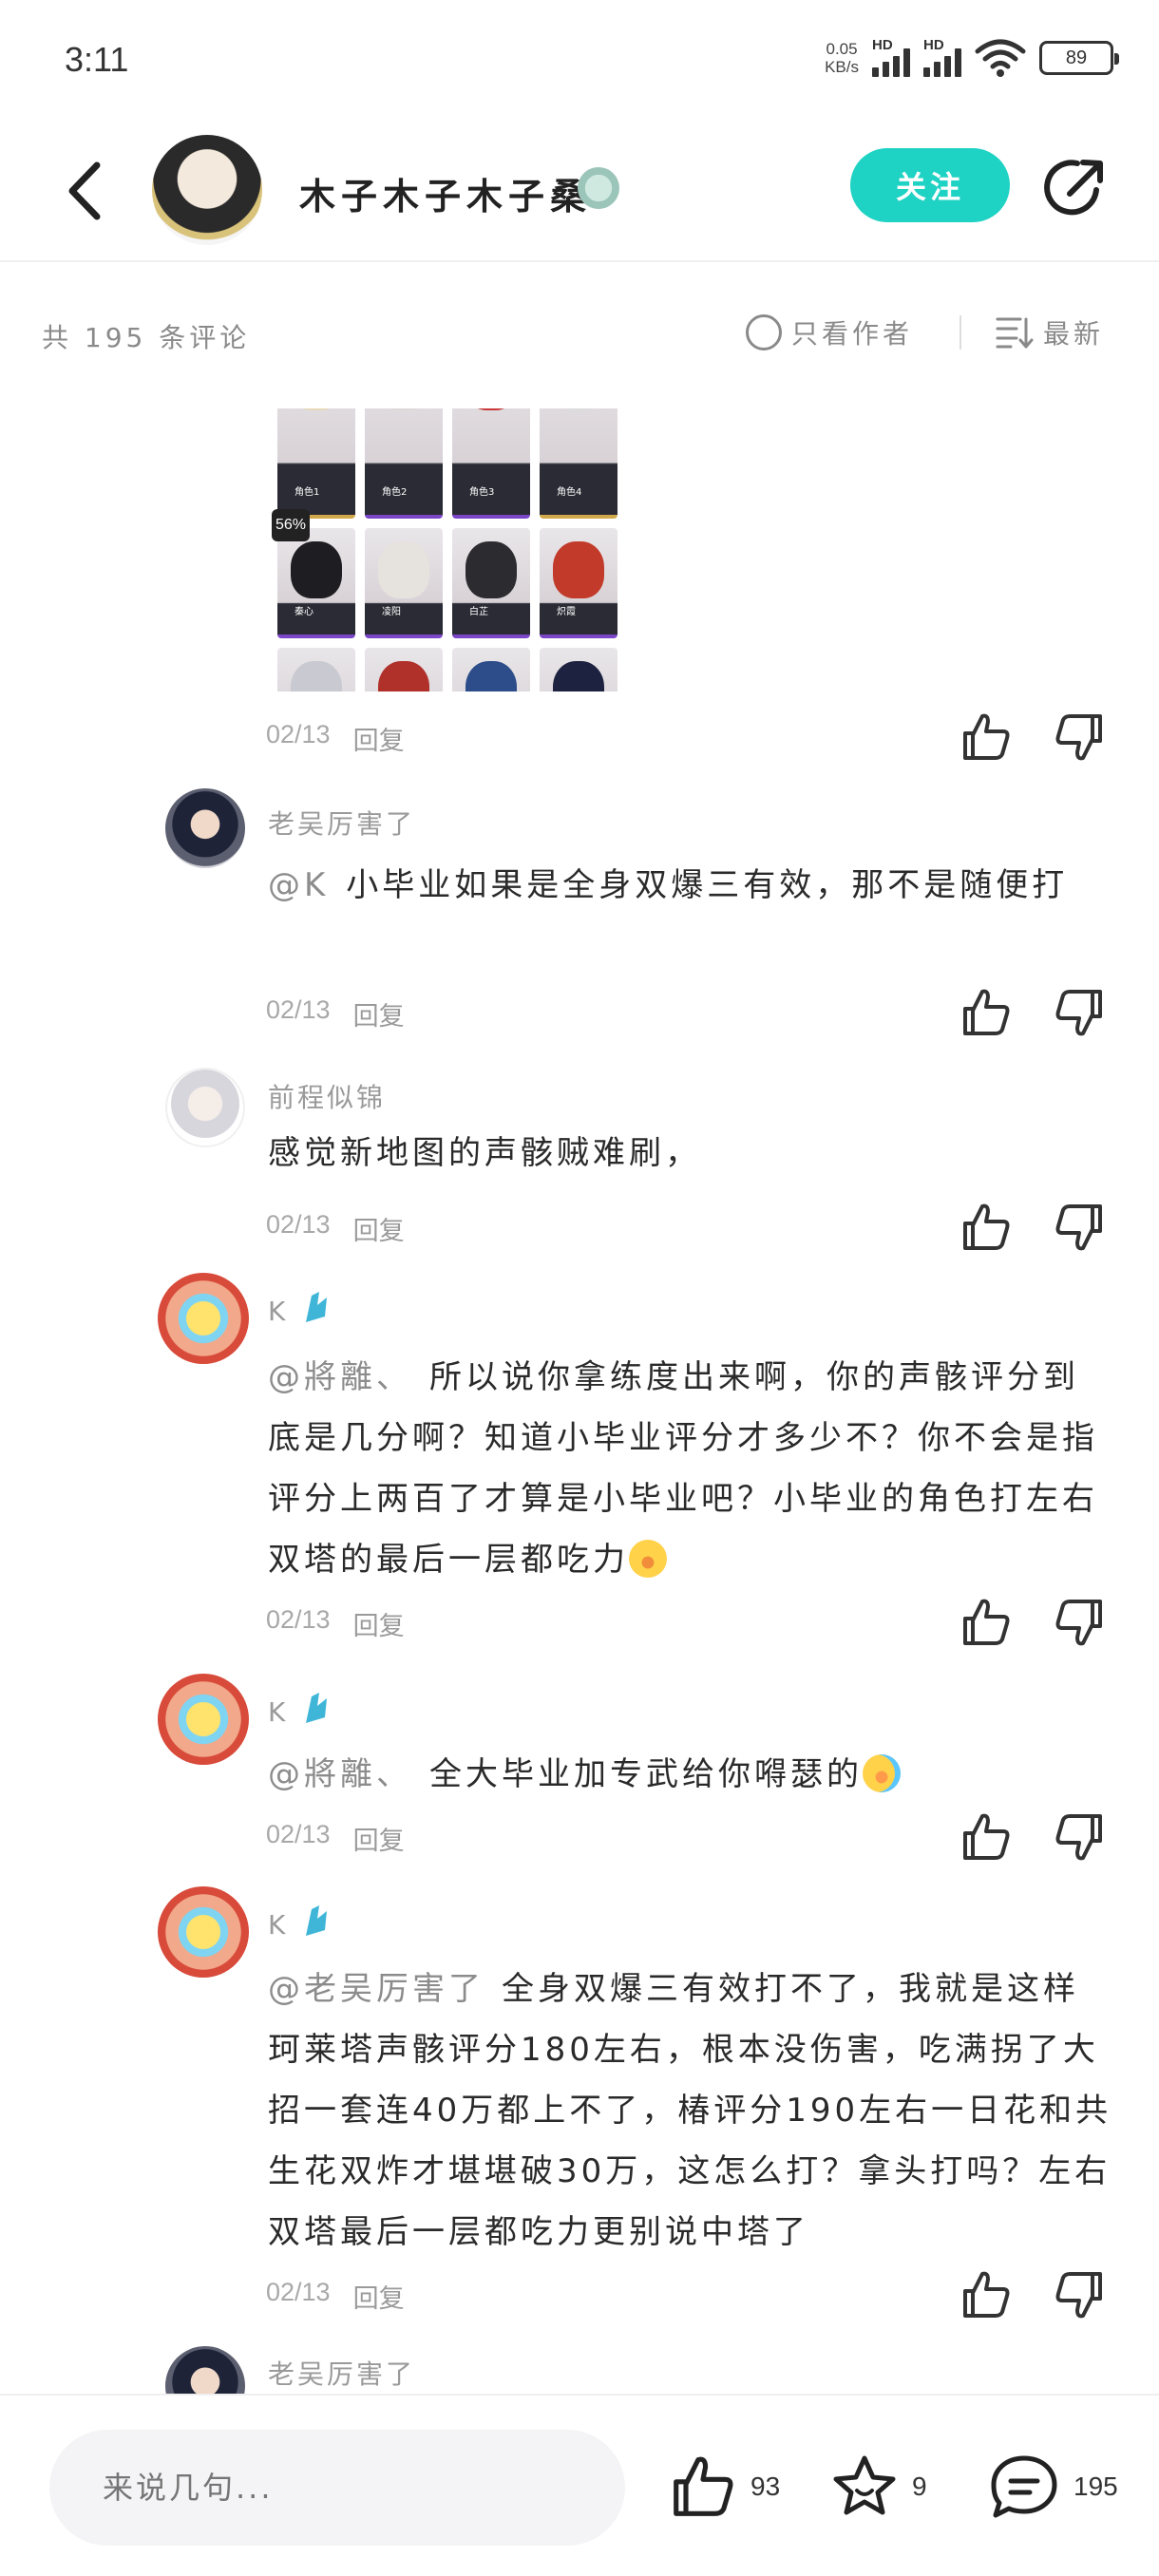 Image resolution: width=1159 pixels, height=2576 pixels. What do you see at coordinates (491, 583) in the screenshot?
I see `grid-tile: 白芷` at bounding box center [491, 583].